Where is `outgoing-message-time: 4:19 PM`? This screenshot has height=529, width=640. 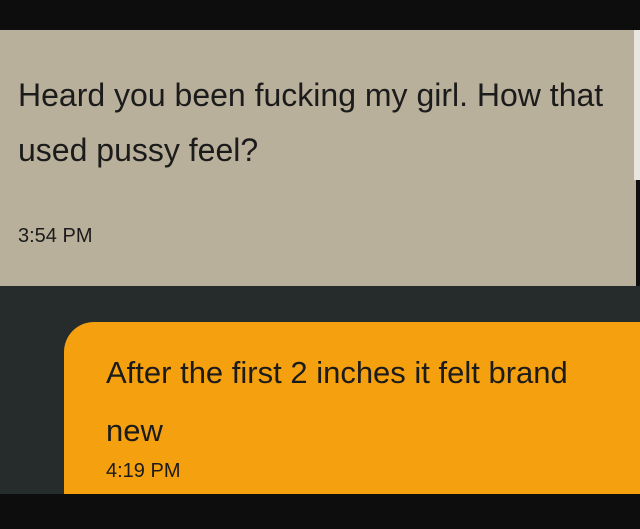
outgoing-message-time: 4:19 PM is located at coordinates (143, 471).